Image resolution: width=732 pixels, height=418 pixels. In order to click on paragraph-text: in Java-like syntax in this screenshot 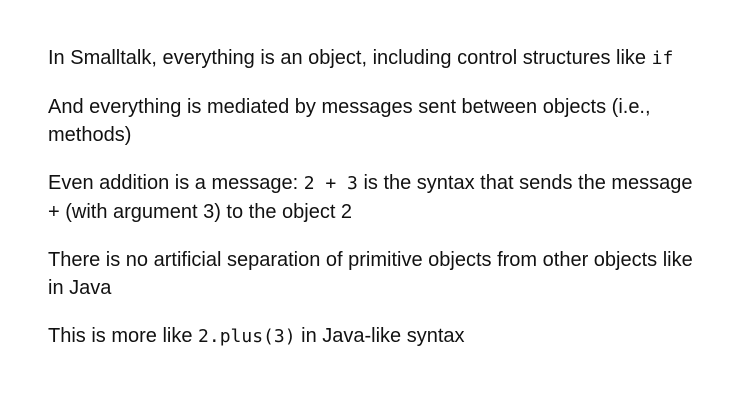, I will do `click(380, 336)`.